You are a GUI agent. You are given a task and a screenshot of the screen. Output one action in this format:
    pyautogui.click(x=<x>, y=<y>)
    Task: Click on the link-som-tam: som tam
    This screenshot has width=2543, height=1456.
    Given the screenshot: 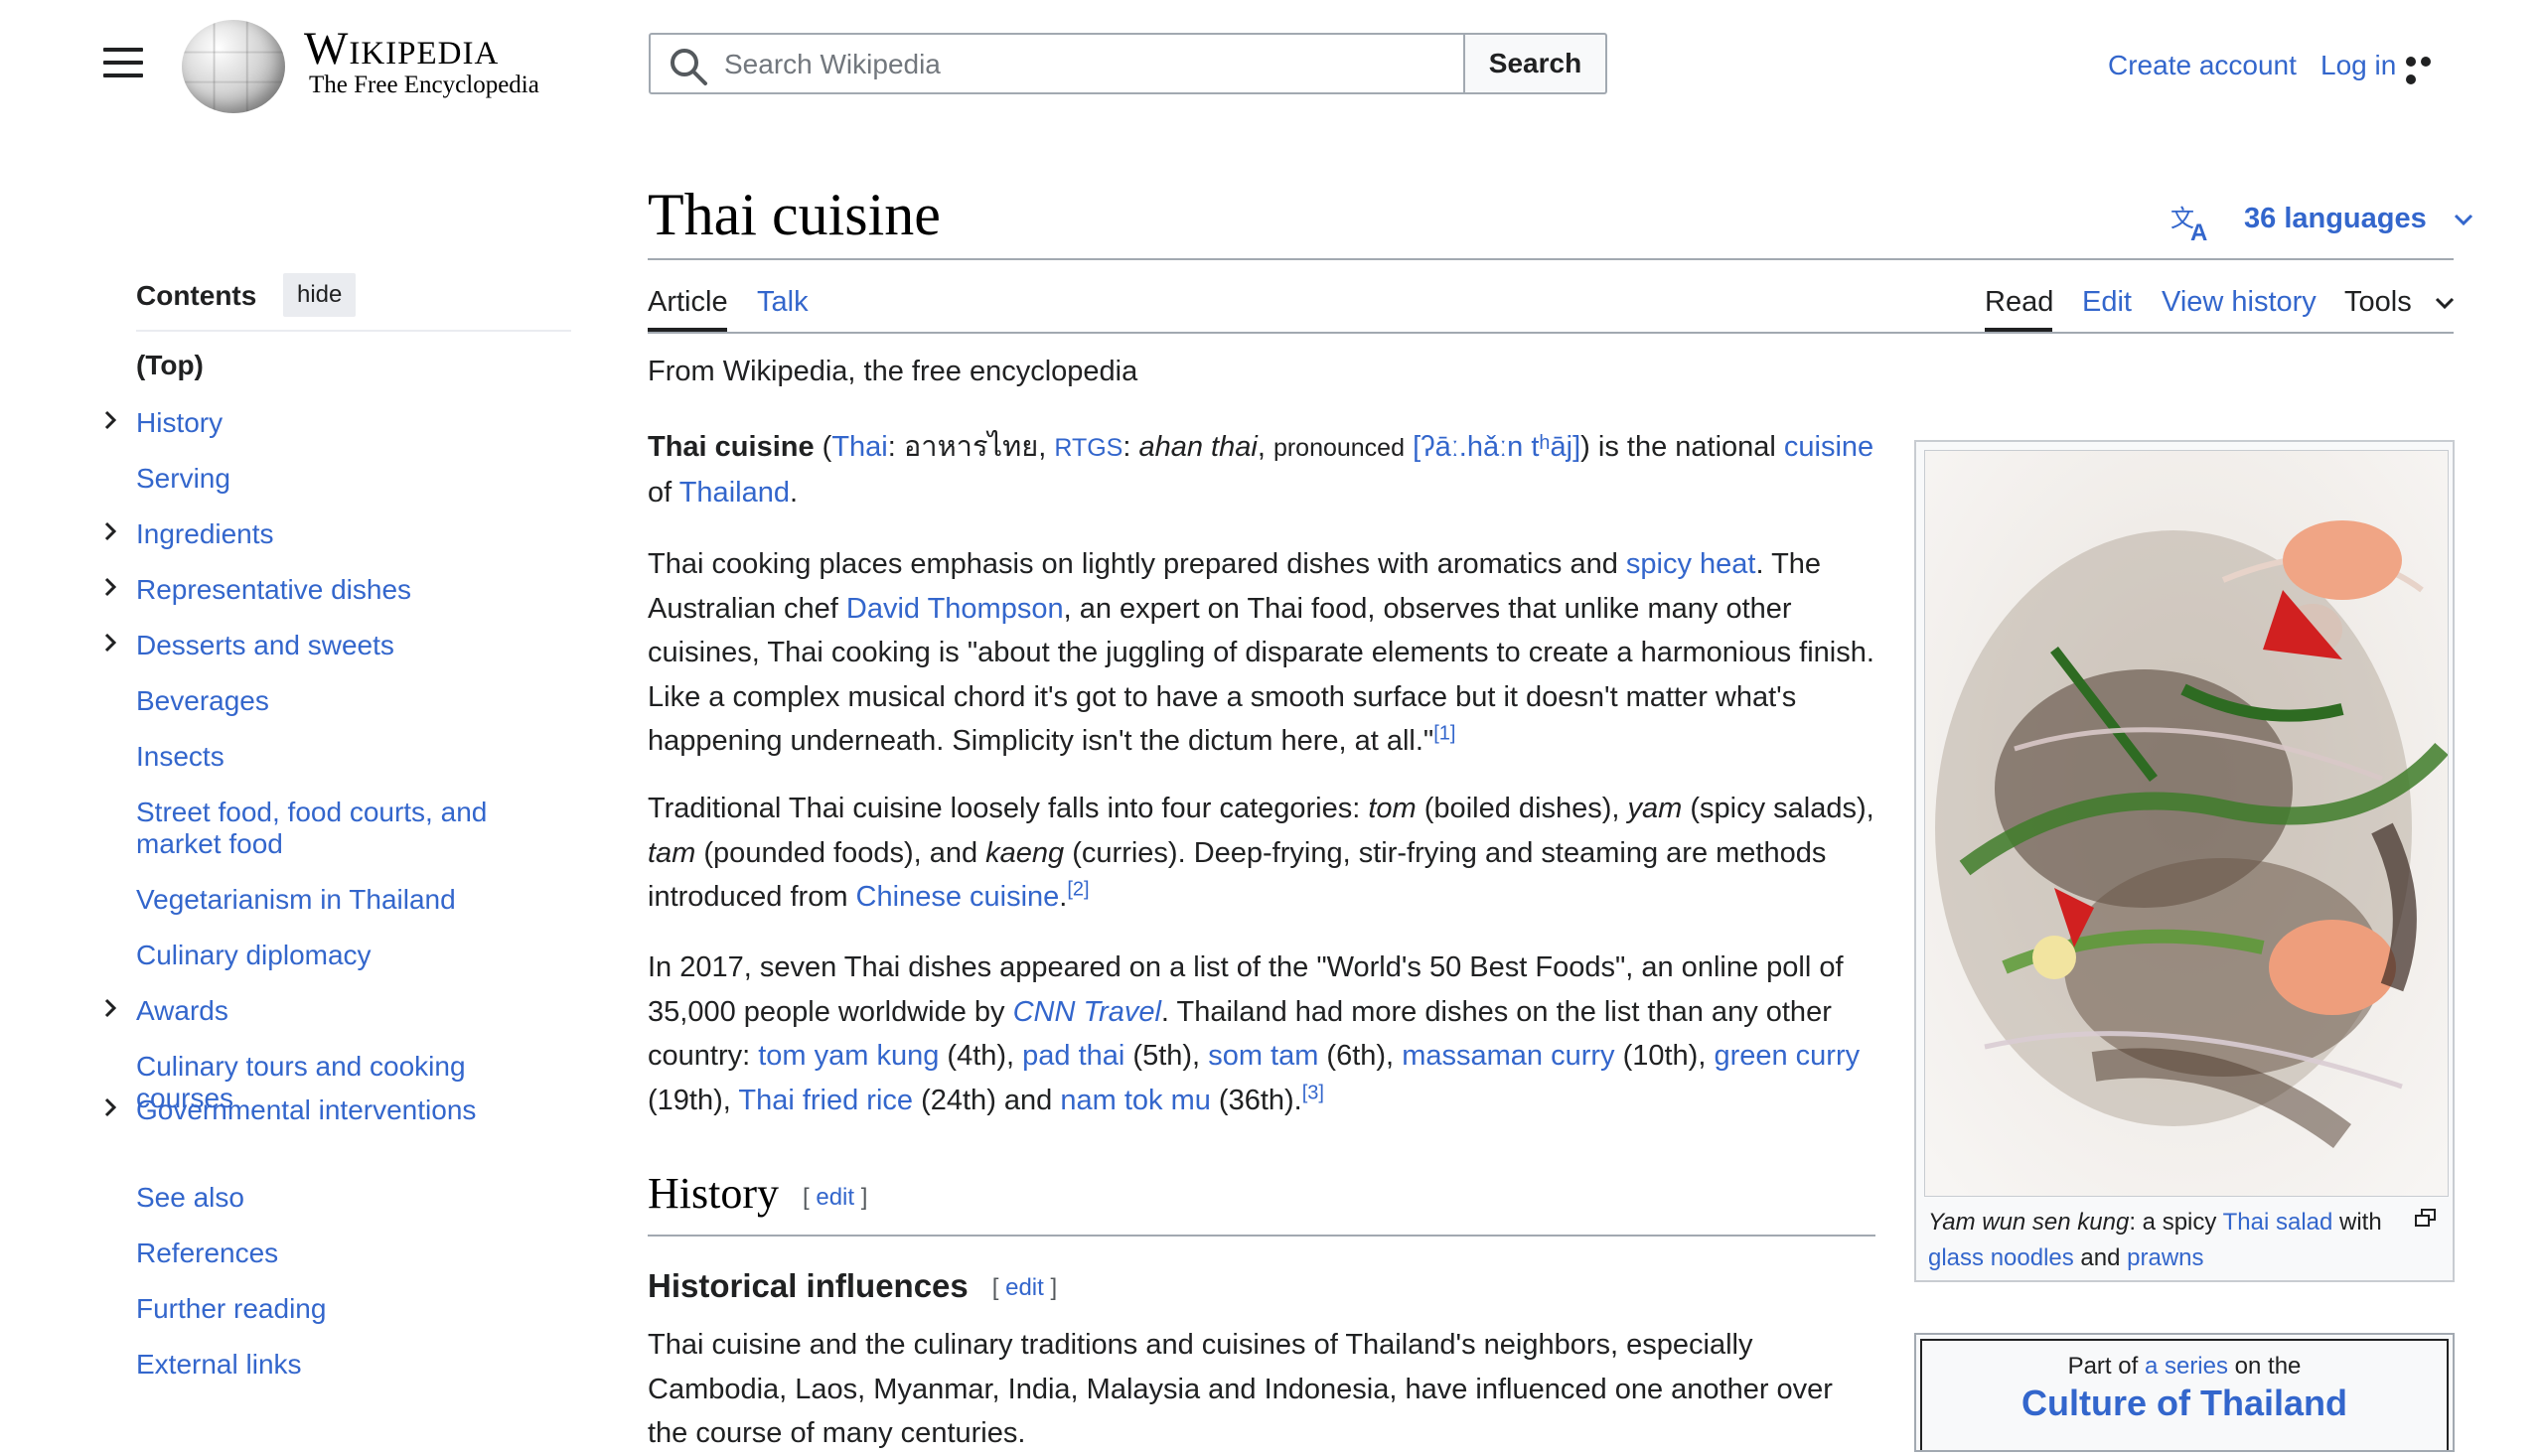 What is the action you would take?
    pyautogui.click(x=1263, y=1056)
    